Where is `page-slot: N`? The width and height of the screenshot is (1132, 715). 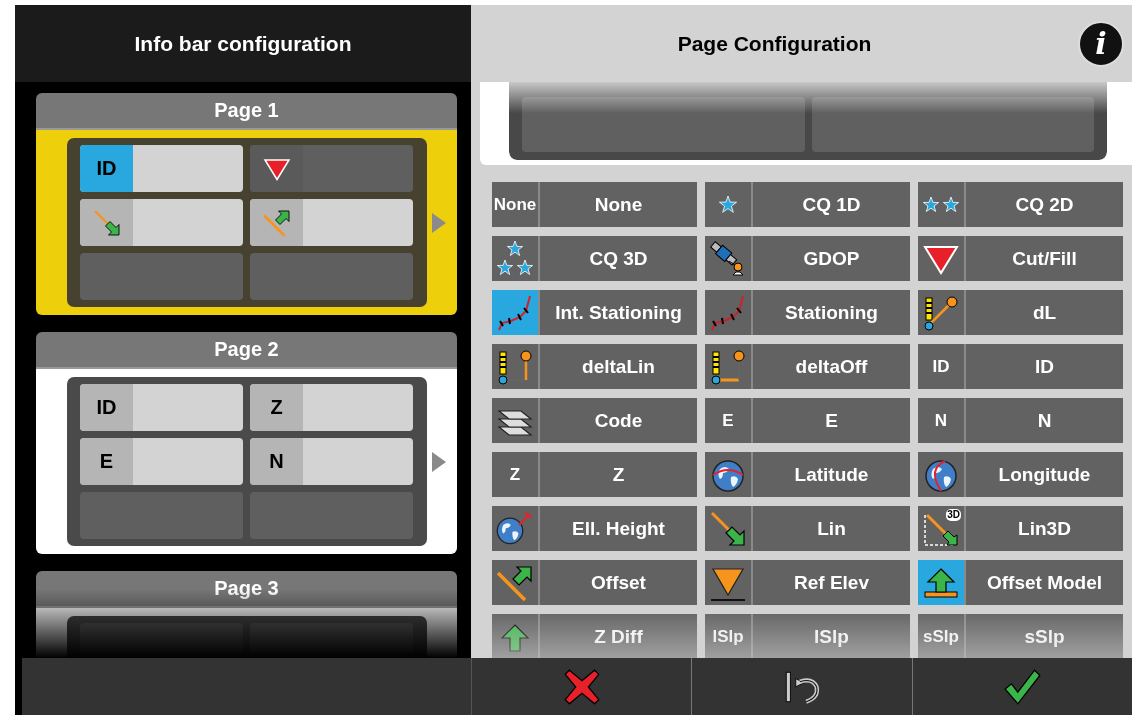
page-slot: N is located at coordinates (331, 461).